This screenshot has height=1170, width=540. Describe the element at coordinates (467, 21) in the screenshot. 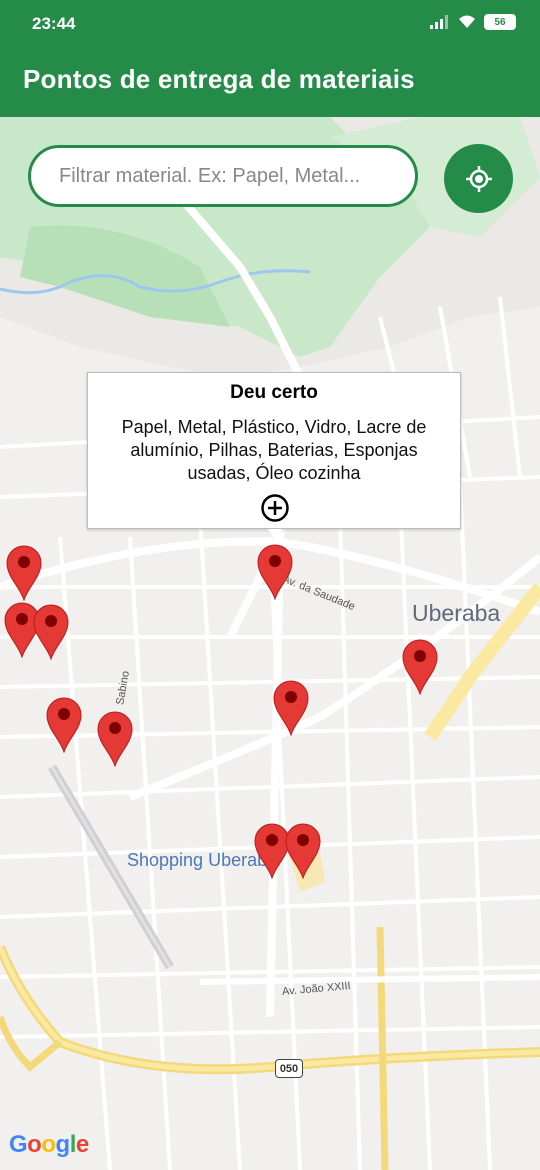

I see `wifi-icon` at that location.